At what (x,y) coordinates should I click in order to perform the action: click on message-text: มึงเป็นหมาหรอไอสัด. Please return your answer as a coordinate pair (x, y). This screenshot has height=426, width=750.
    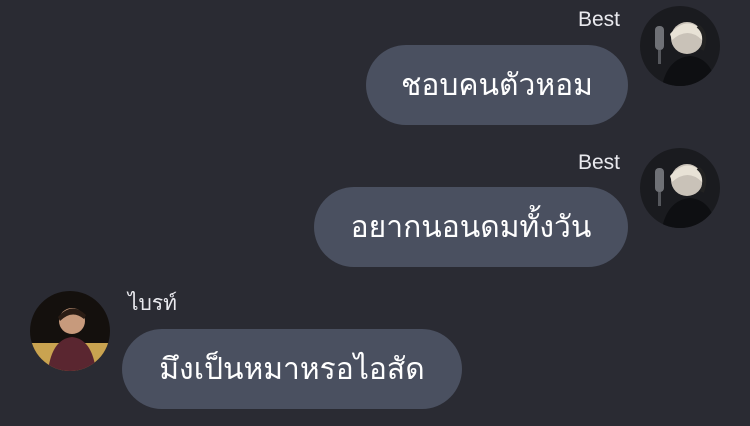
    Looking at the image, I should click on (292, 369).